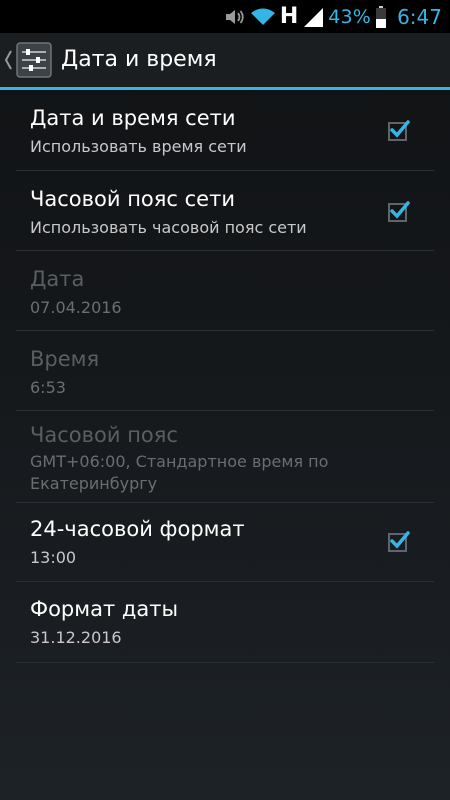 The height and width of the screenshot is (800, 450). What do you see at coordinates (132, 199) in the screenshot?
I see `pref-title: Часовой пояс сети` at bounding box center [132, 199].